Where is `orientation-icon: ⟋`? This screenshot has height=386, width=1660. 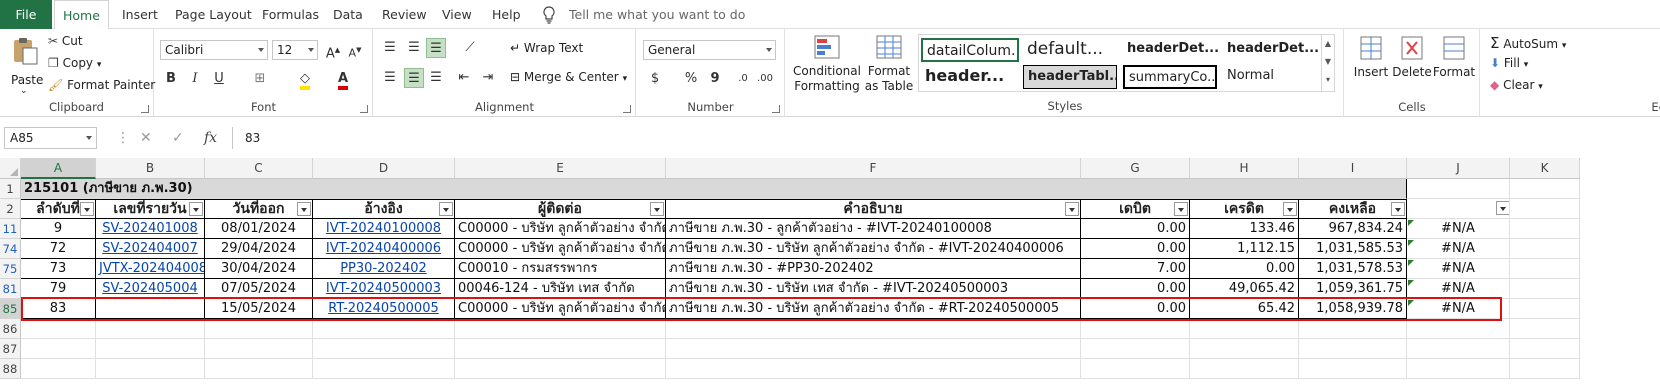 orientation-icon: ⟋ is located at coordinates (470, 48).